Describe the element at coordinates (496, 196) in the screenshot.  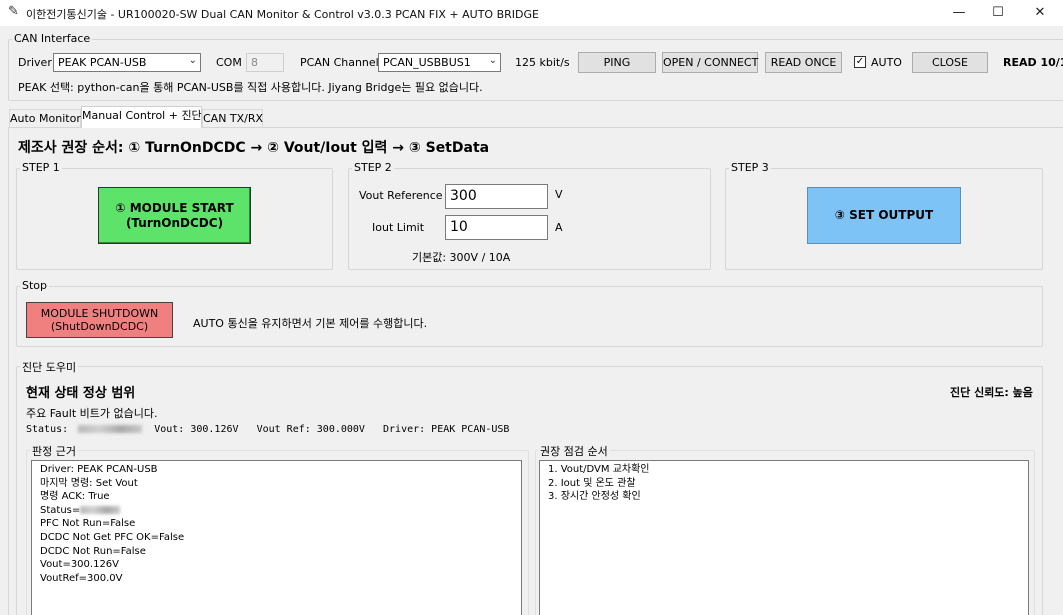
I see `vout-reference-input: 300` at that location.